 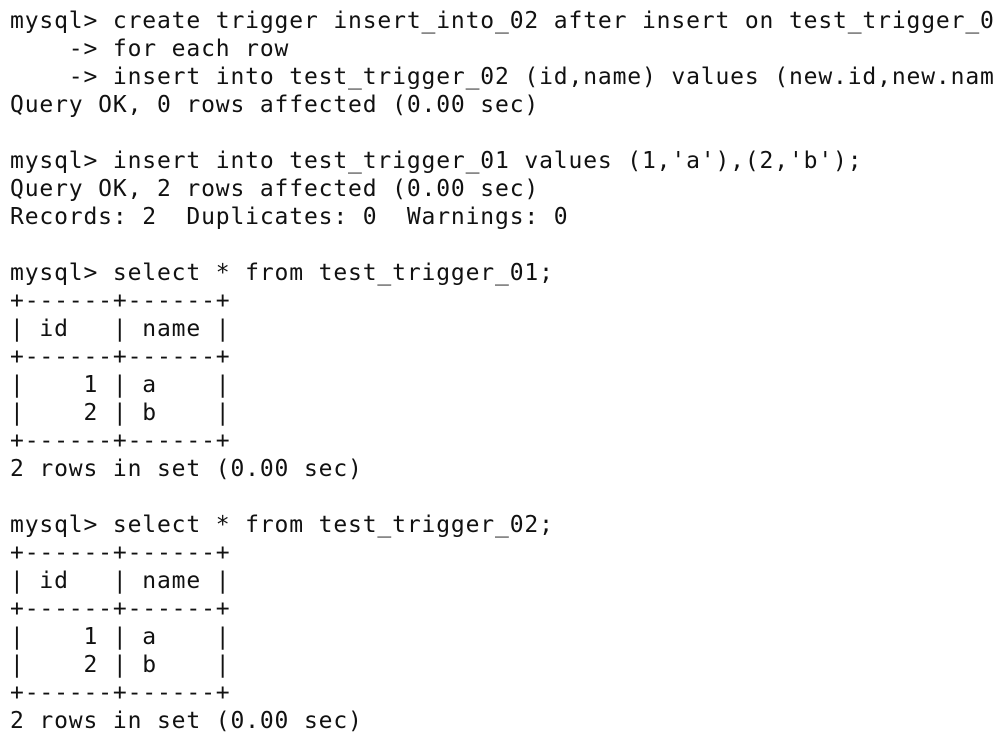 I want to click on sql-continuation-line: -> for each row, so click(x=150, y=49).